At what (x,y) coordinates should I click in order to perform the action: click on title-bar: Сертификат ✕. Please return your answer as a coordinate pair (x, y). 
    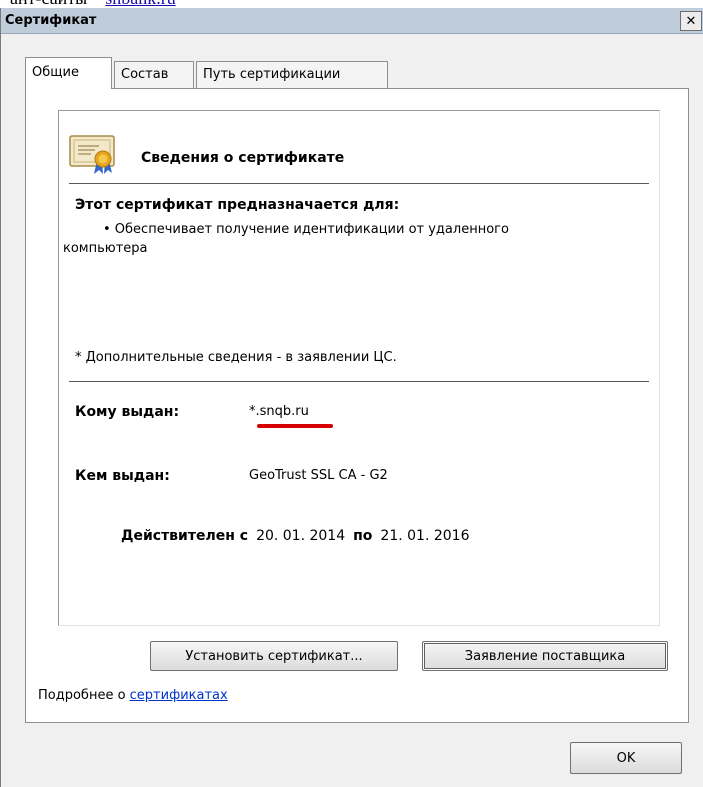
    Looking at the image, I should click on (352, 21).